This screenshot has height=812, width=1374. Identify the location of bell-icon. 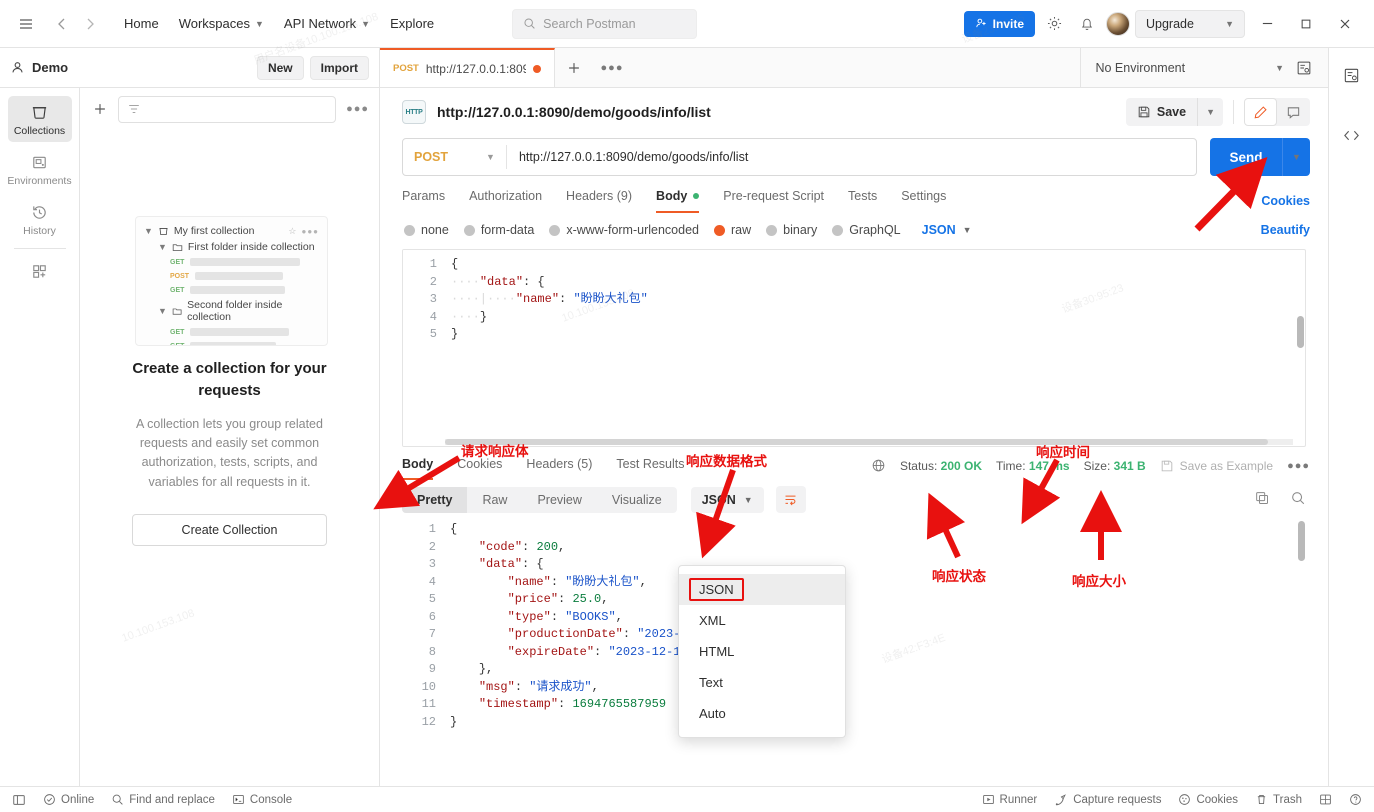
(1087, 24).